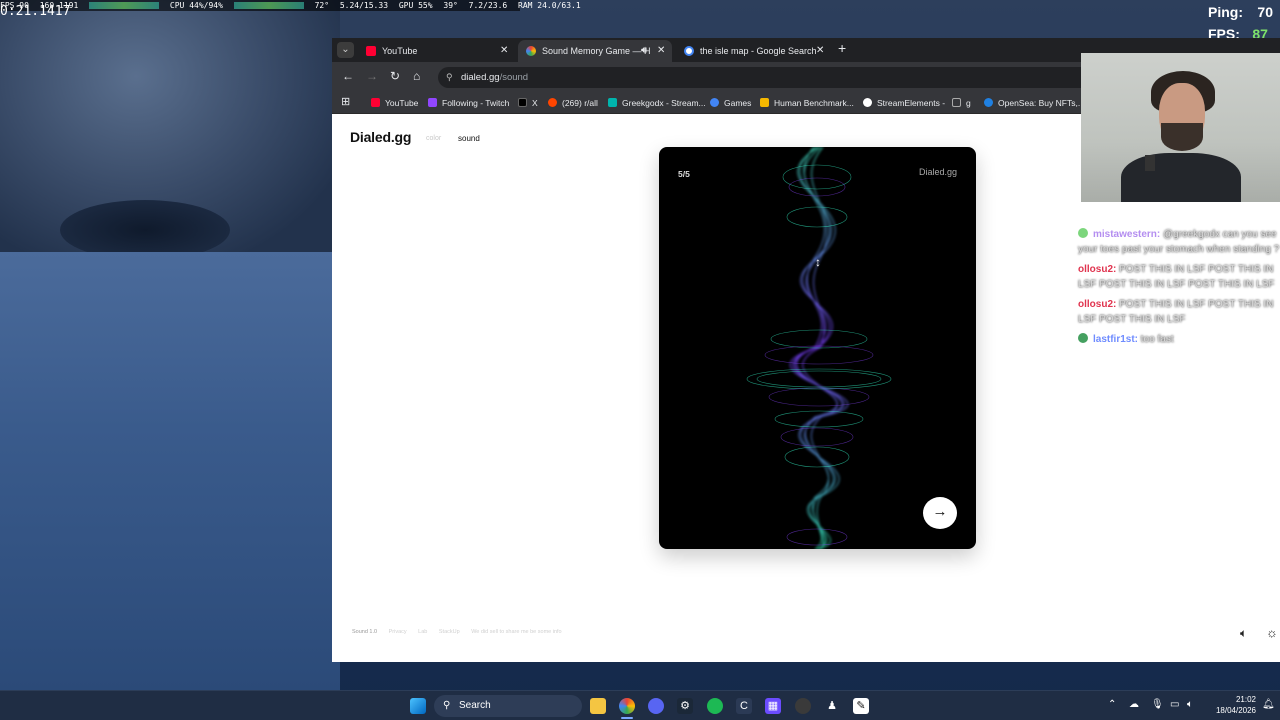 This screenshot has height=720, width=1280. I want to click on cloud-icon: ☁, so click(1134, 704).